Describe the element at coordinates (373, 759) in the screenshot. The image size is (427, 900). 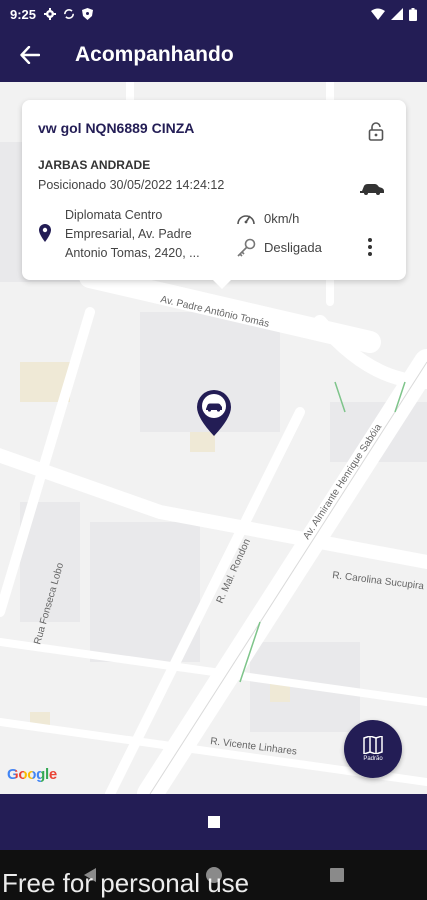
I see `map-type-label: Padrão` at that location.